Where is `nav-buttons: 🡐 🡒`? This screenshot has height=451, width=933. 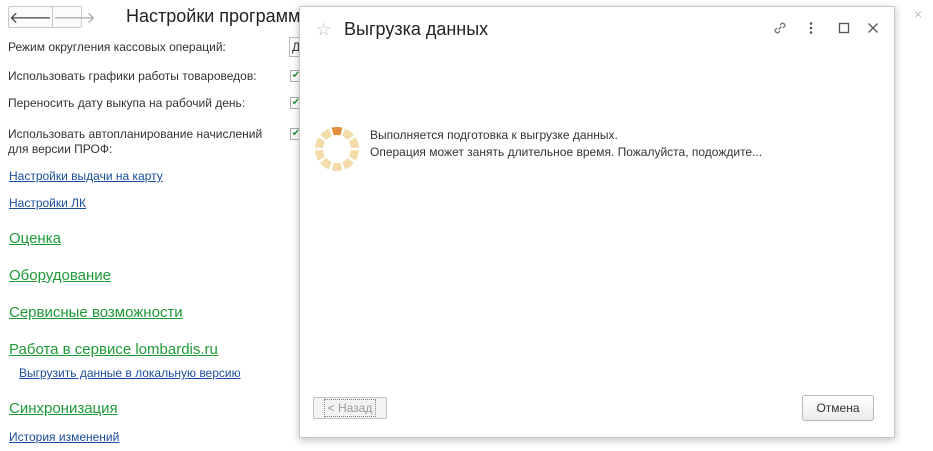
nav-buttons: 🡐 🡒 is located at coordinates (52, 17).